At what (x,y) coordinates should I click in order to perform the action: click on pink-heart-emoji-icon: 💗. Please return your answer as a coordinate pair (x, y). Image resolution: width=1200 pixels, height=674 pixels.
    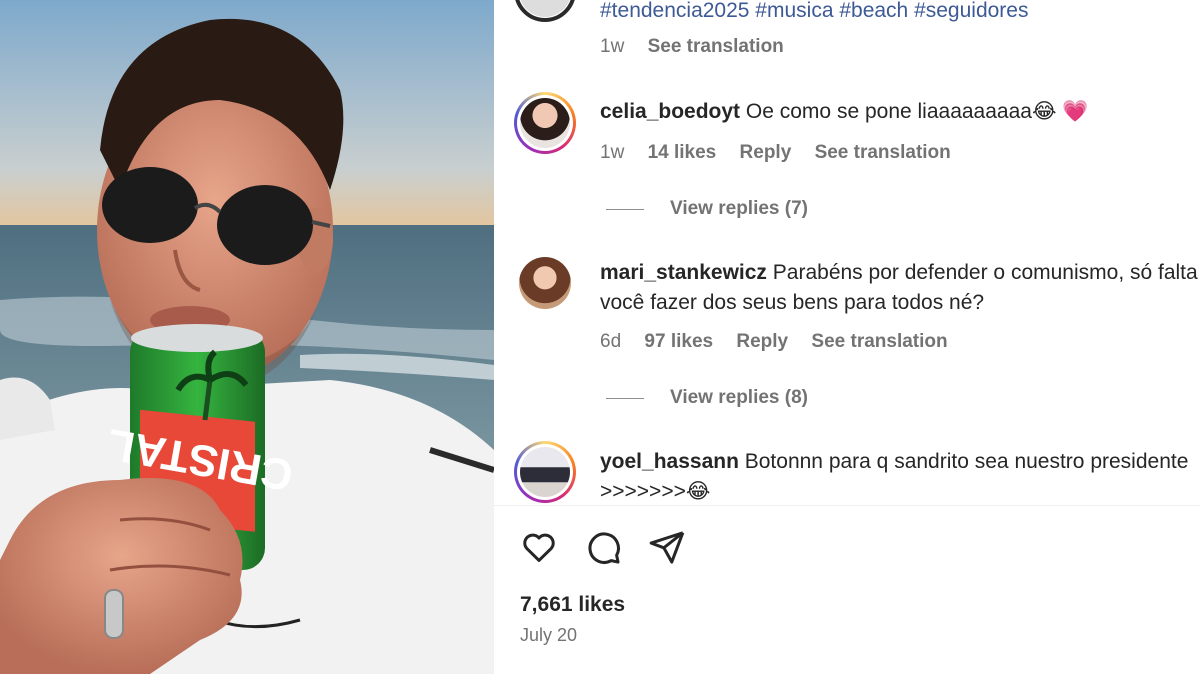
    Looking at the image, I should click on (1075, 111).